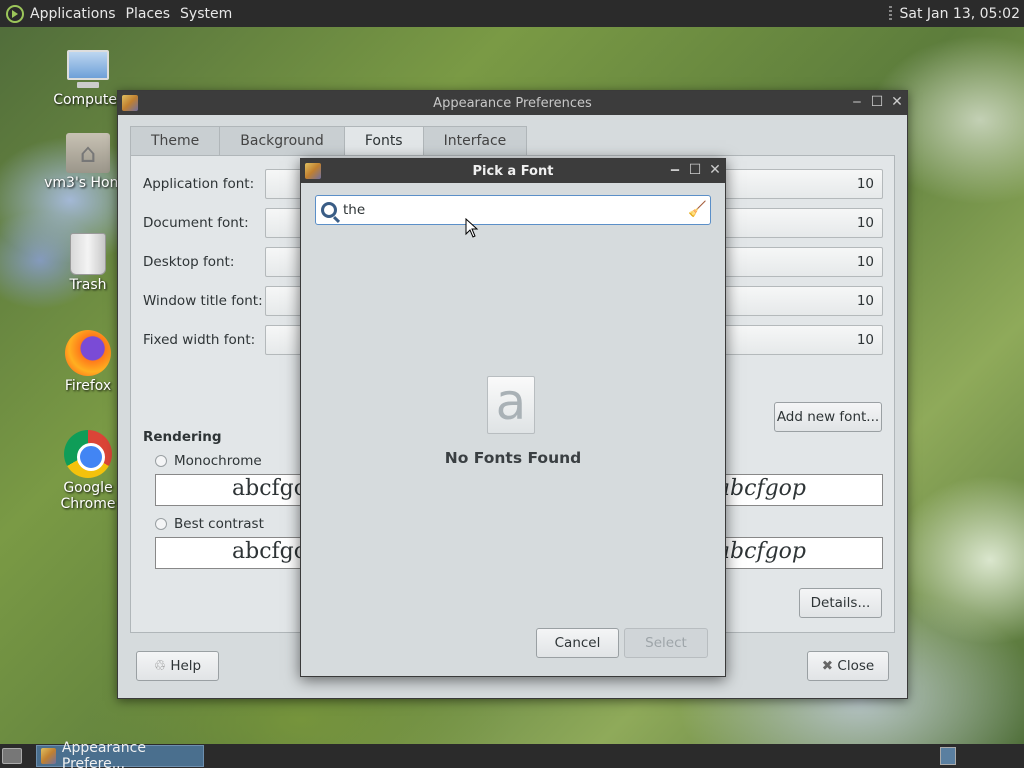 Image resolution: width=1024 pixels, height=768 pixels. I want to click on clock-area: Sat Jan 13, 05:02, so click(956, 13).